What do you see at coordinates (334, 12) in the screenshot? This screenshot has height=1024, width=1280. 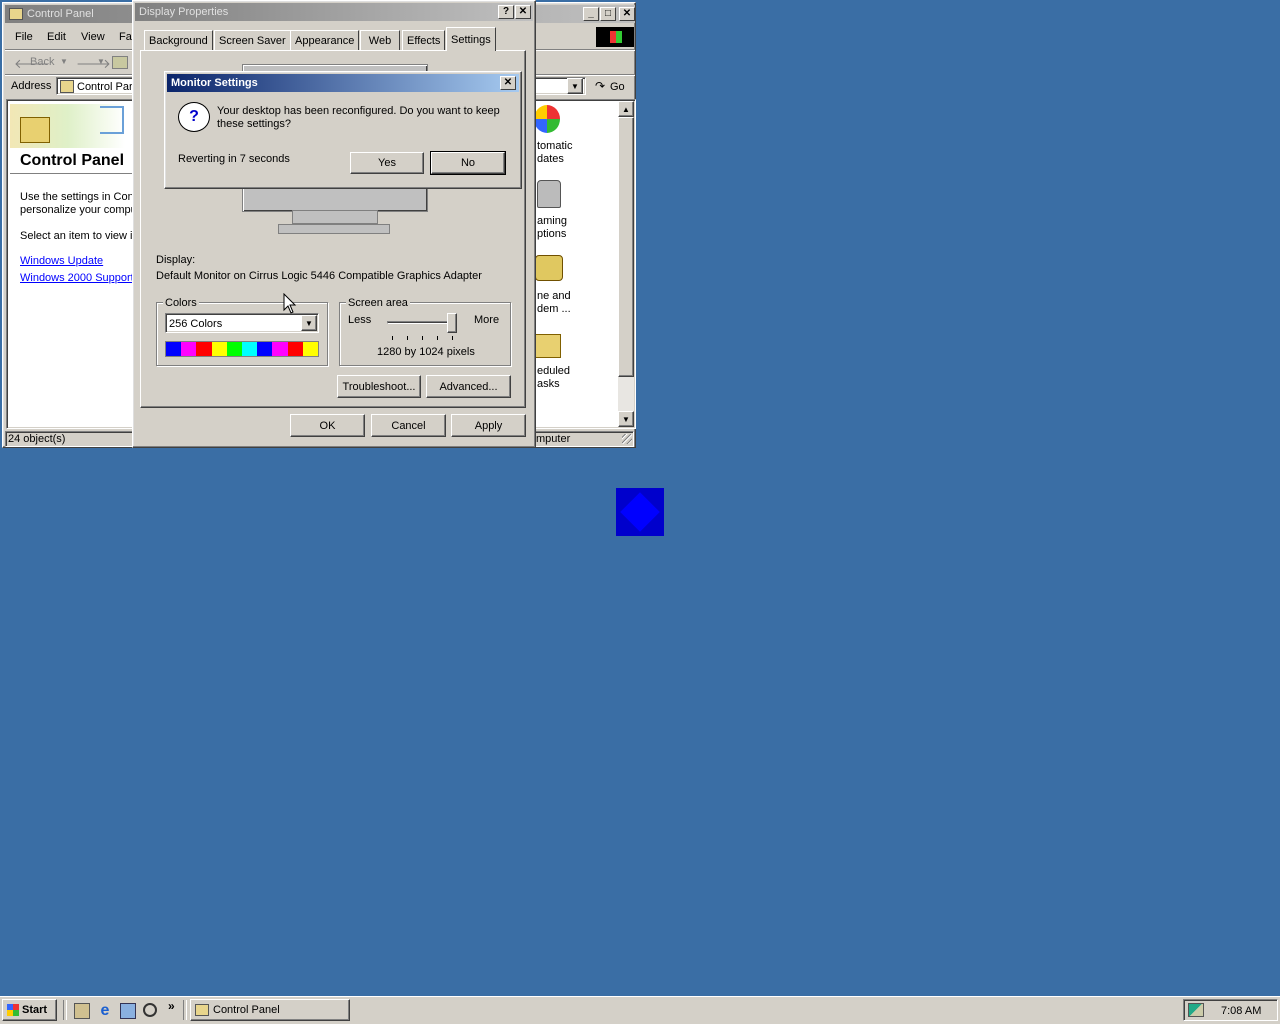 I see `display-properties-titlebar: Display Properties` at bounding box center [334, 12].